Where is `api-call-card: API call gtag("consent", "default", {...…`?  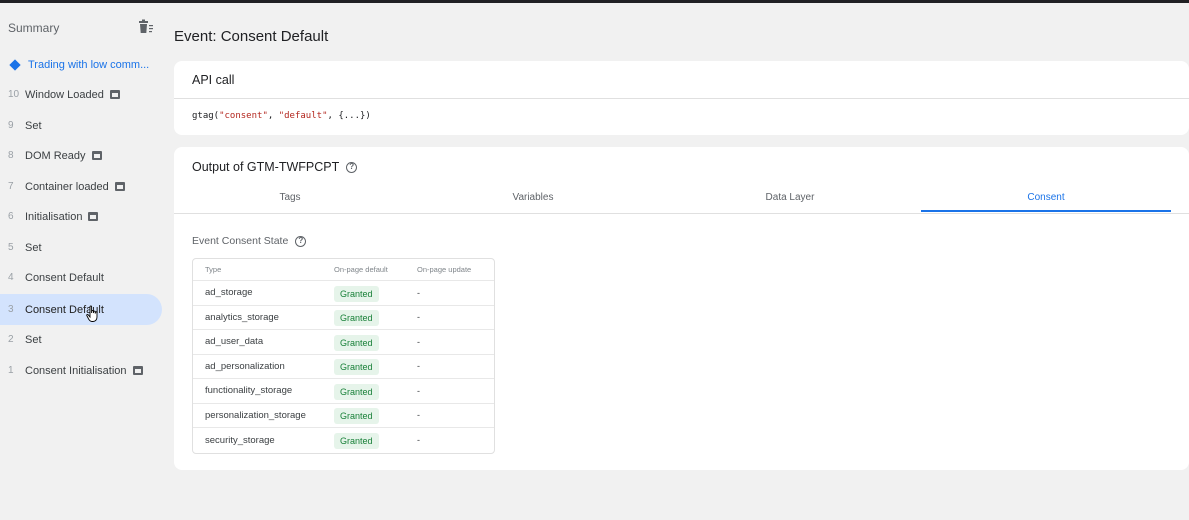
api-call-card: API call gtag("consent", "default", {...… is located at coordinates (681, 98).